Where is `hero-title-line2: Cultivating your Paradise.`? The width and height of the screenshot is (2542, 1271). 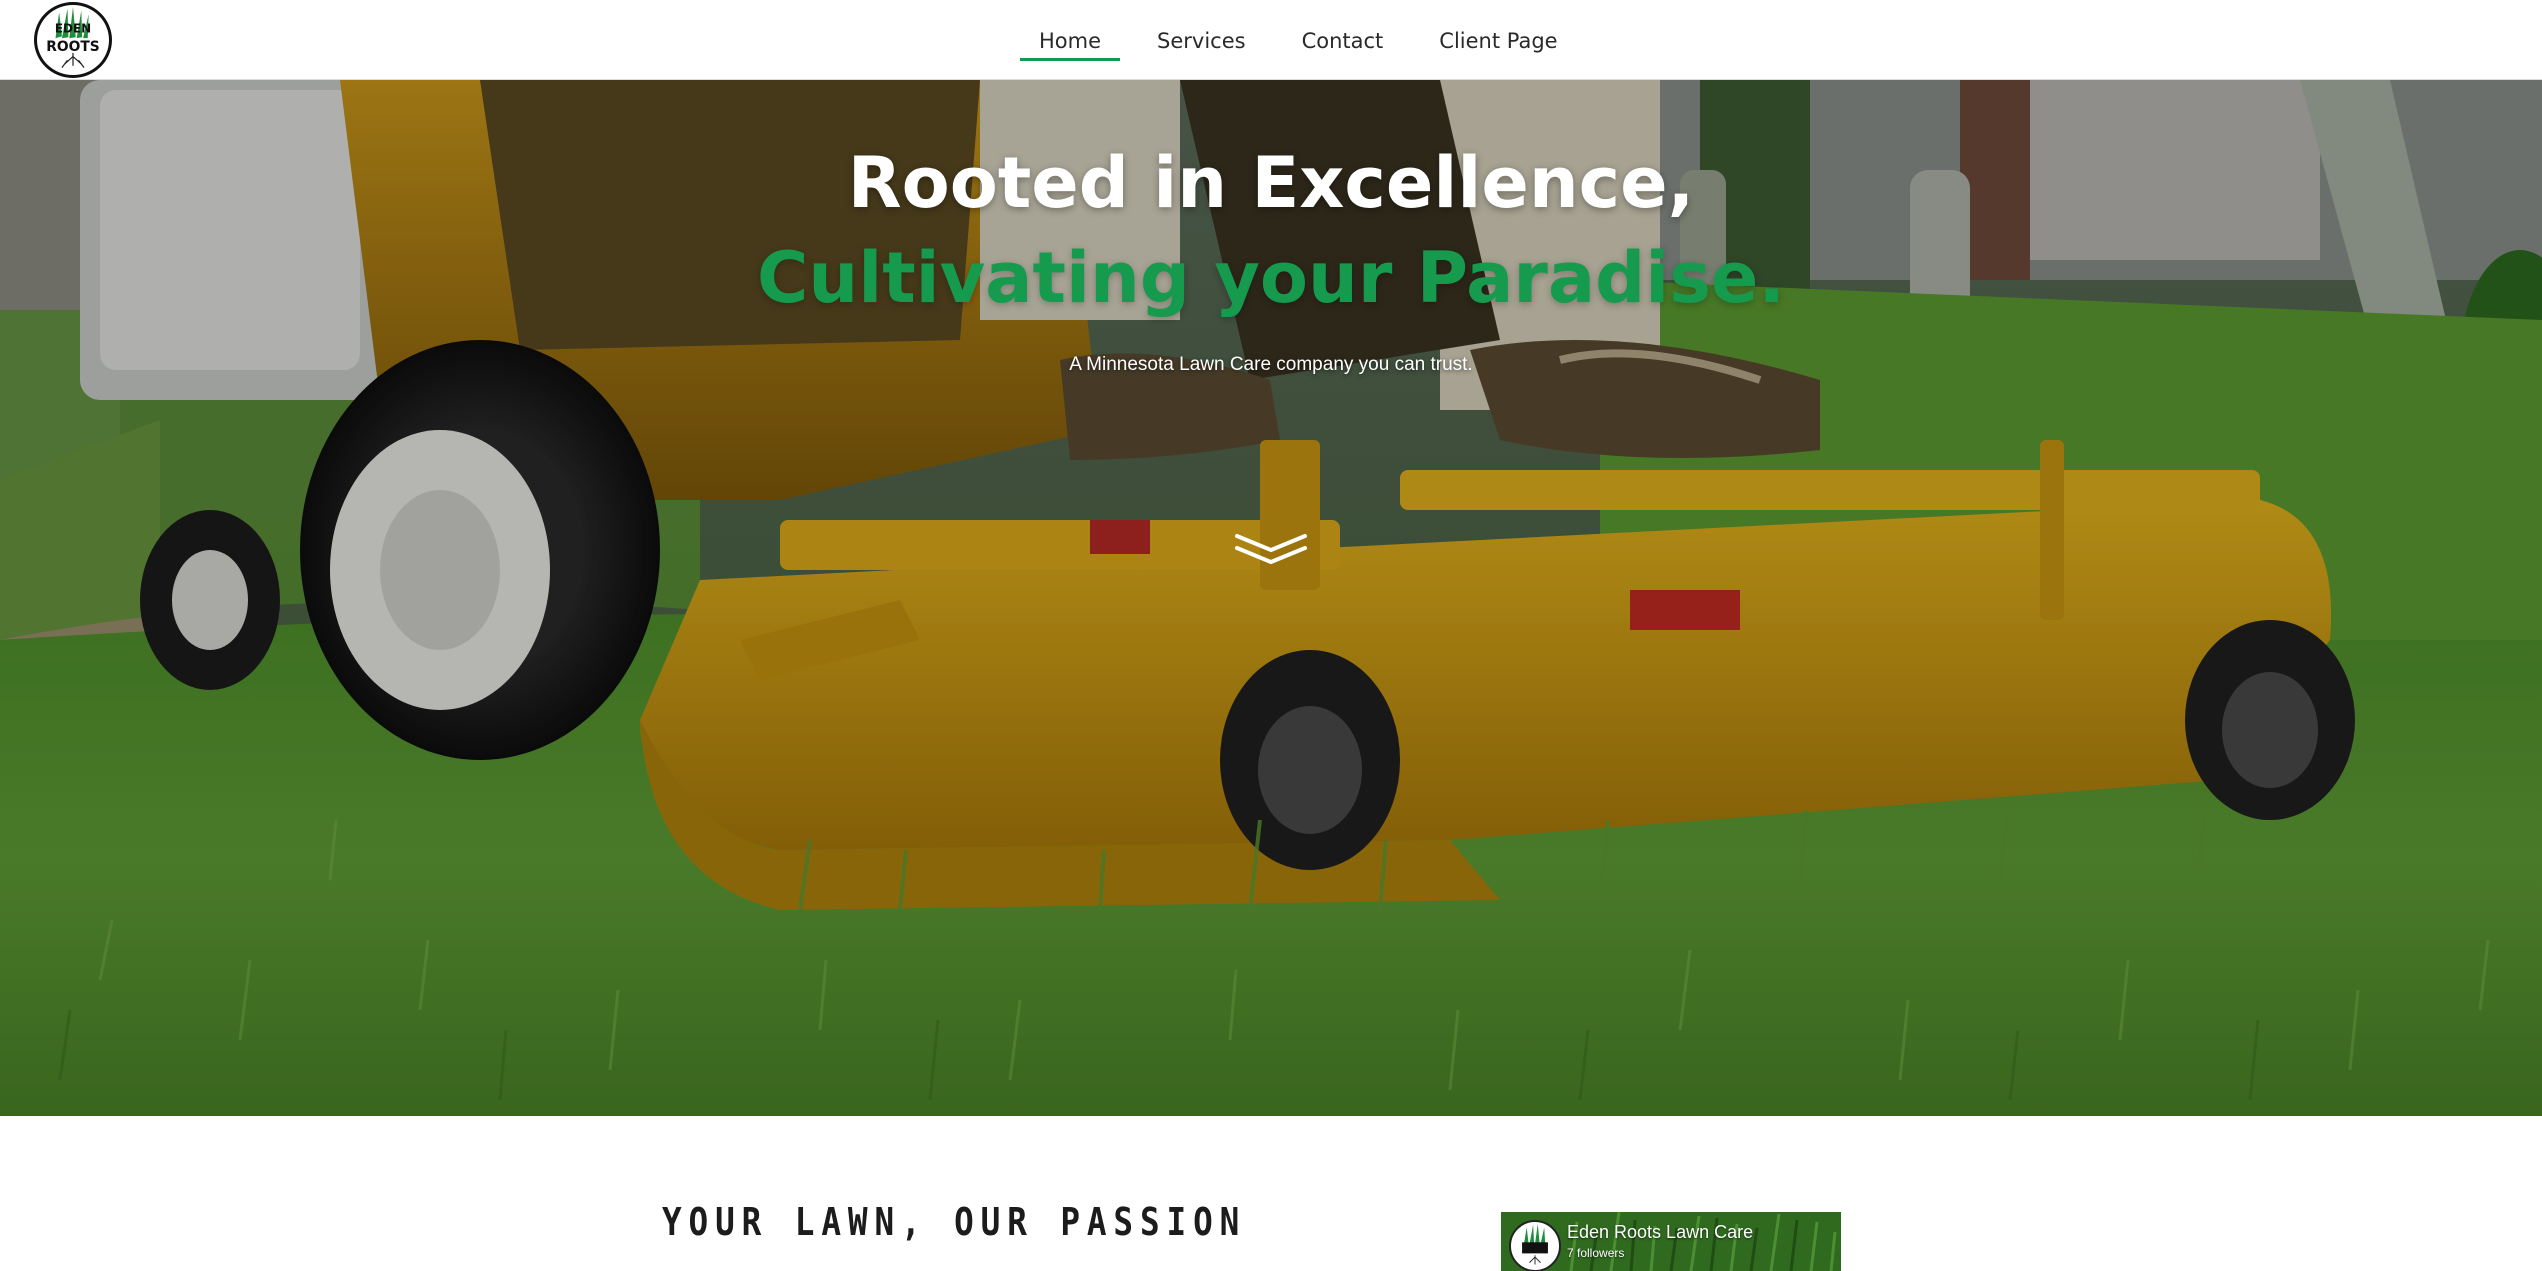
hero-title-line2: Cultivating your Paradise. is located at coordinates (1271, 278).